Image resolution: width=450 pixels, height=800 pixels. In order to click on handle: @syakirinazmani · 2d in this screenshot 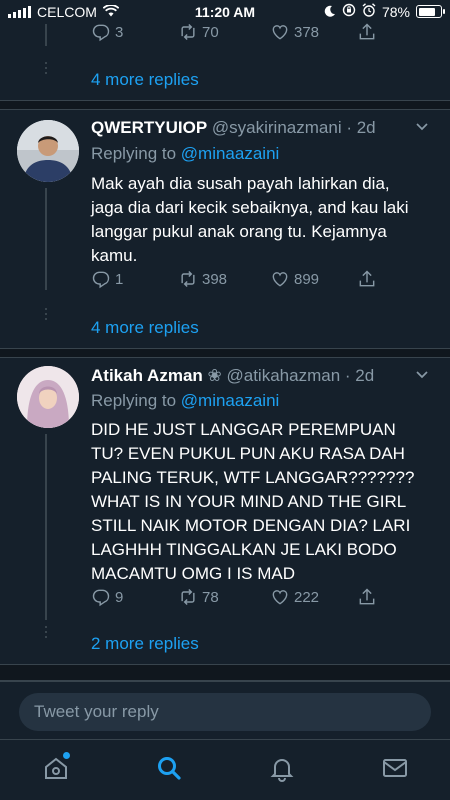, I will do `click(294, 127)`.